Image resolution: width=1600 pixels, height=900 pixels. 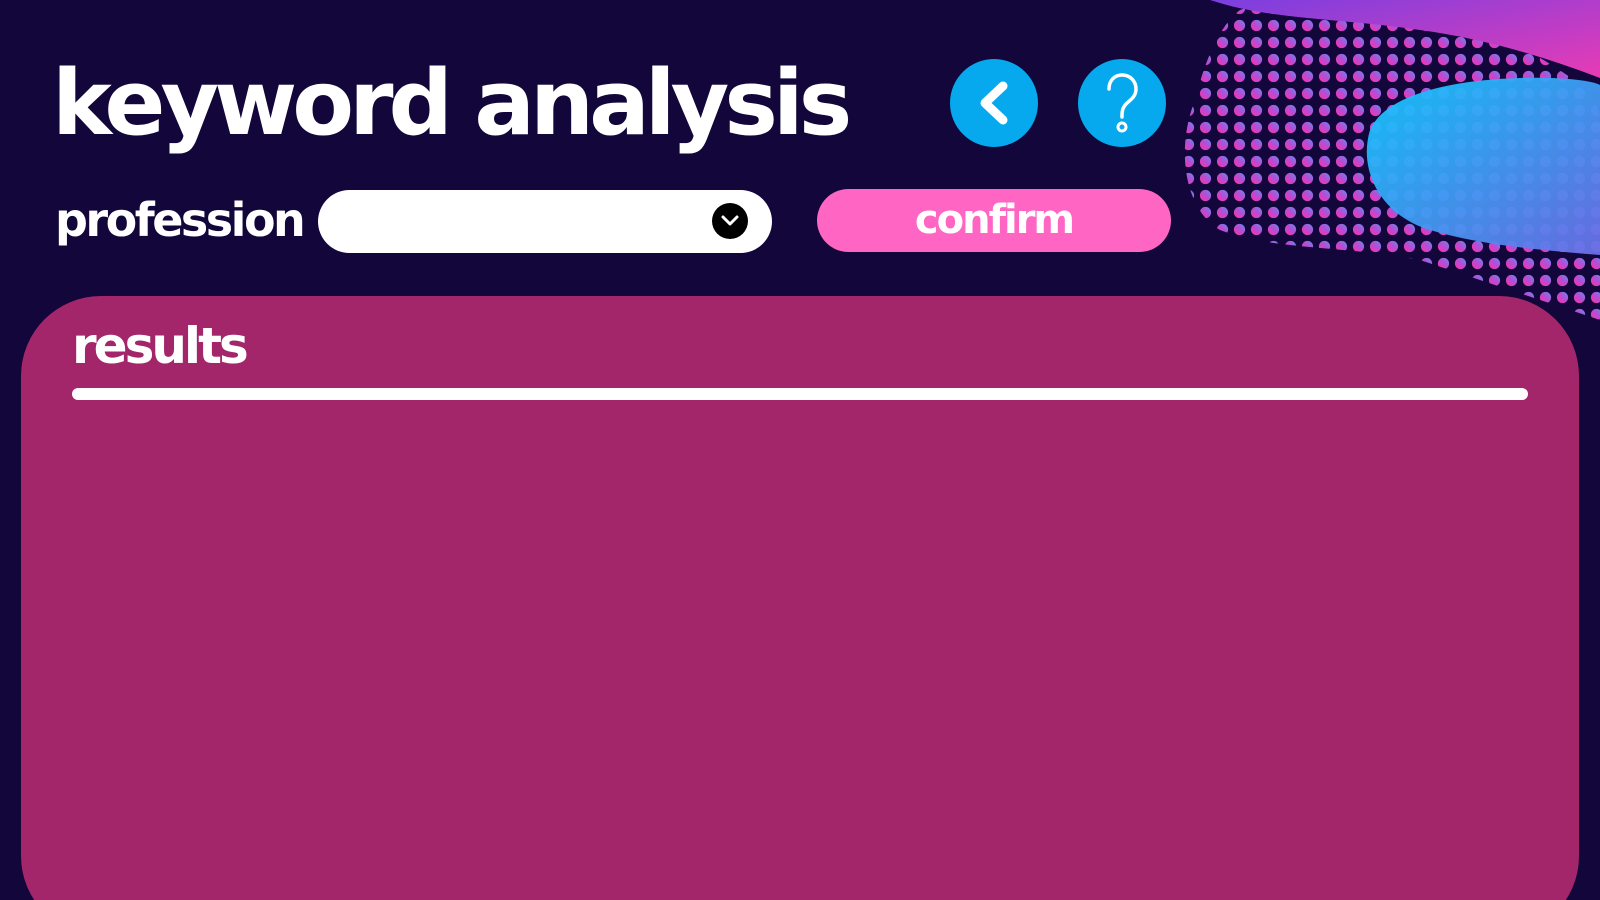 What do you see at coordinates (160, 346) in the screenshot?
I see `results-title: results` at bounding box center [160, 346].